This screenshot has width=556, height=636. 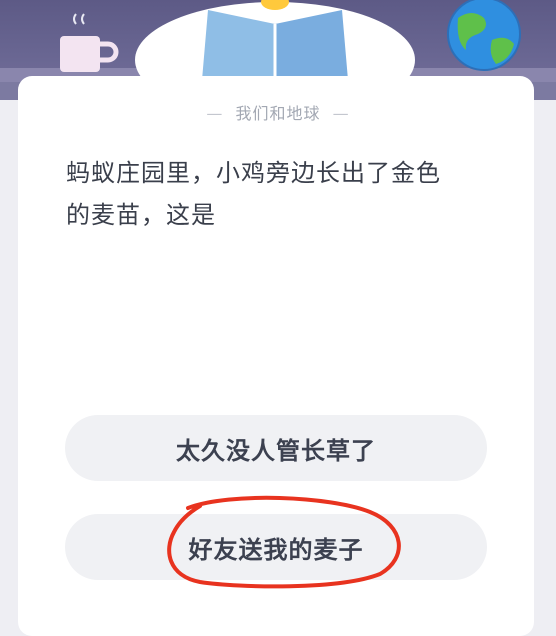 What do you see at coordinates (484, 35) in the screenshot?
I see `earth-globe-icon` at bounding box center [484, 35].